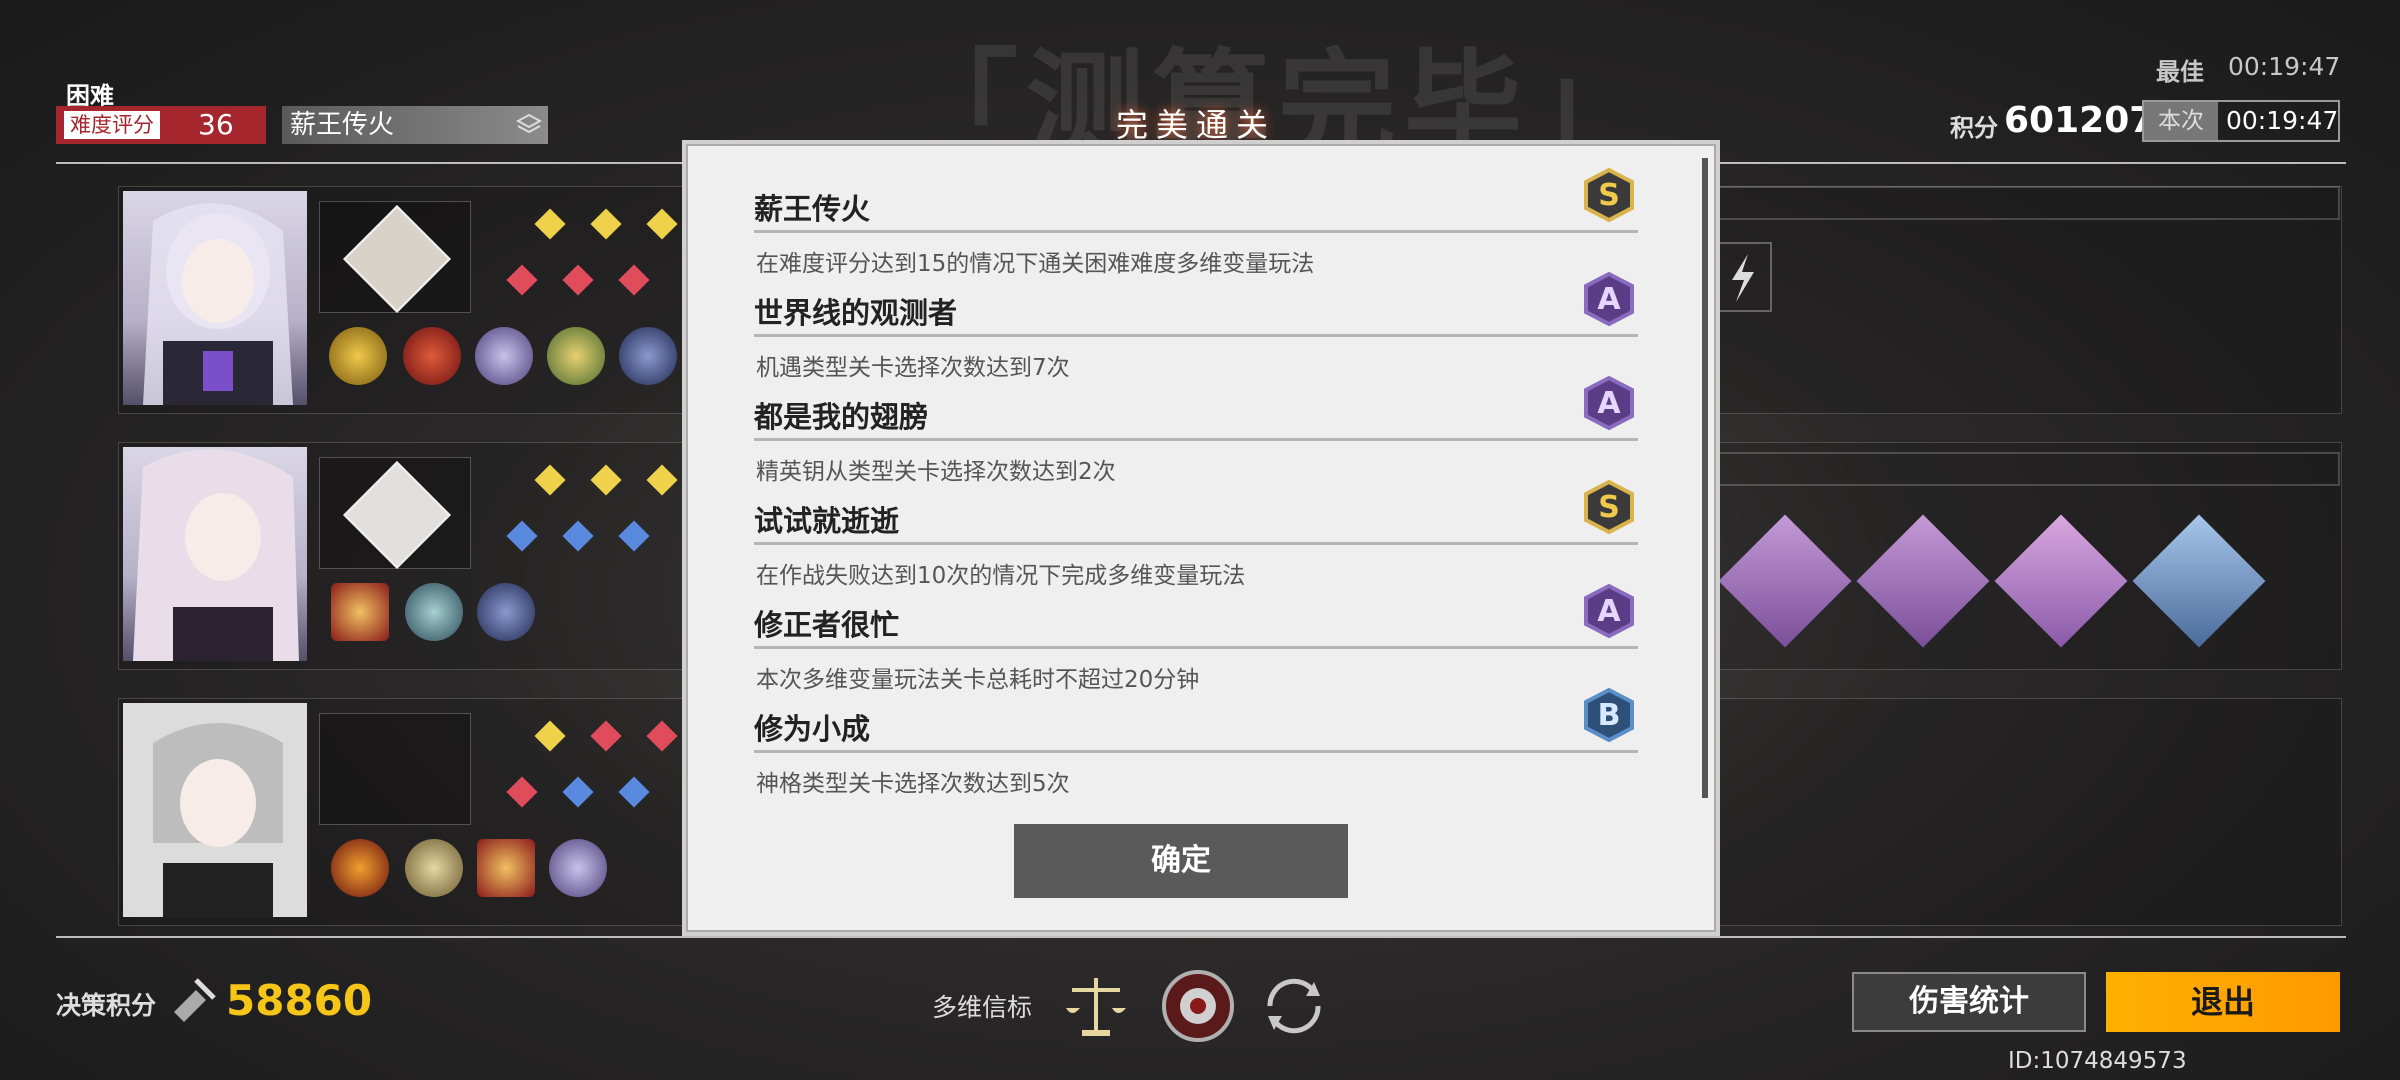  I want to click on difficulty-rating-value: 36, so click(216, 124).